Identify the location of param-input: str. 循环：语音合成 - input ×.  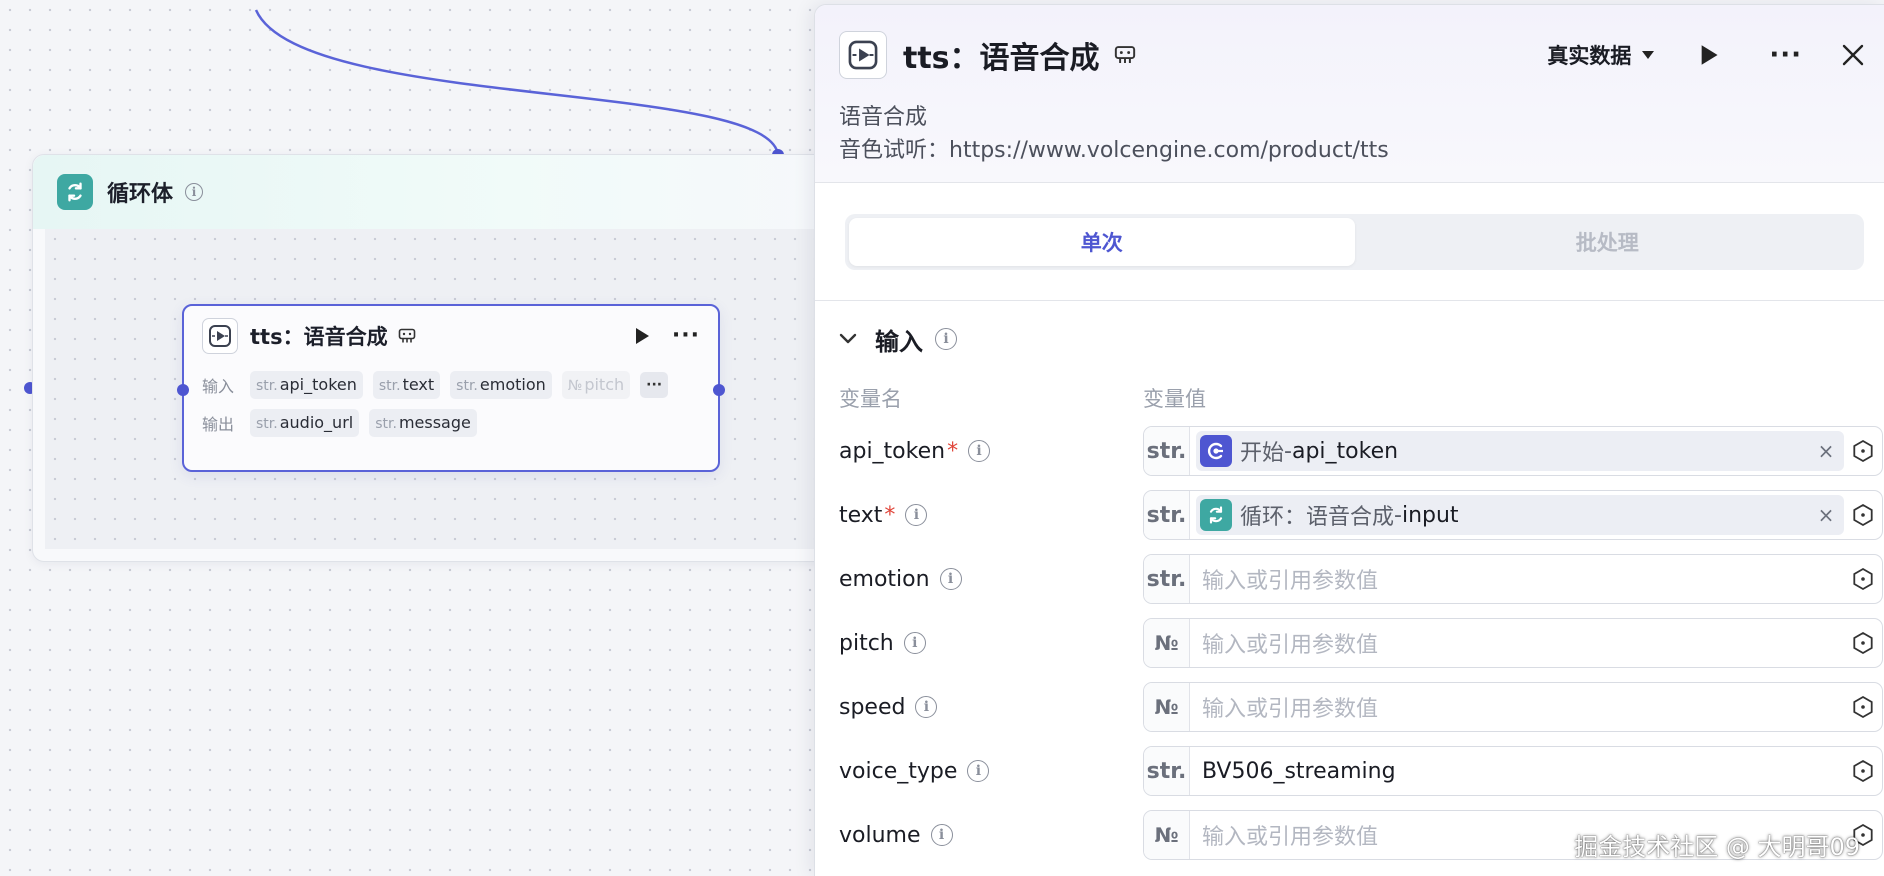
(1513, 515).